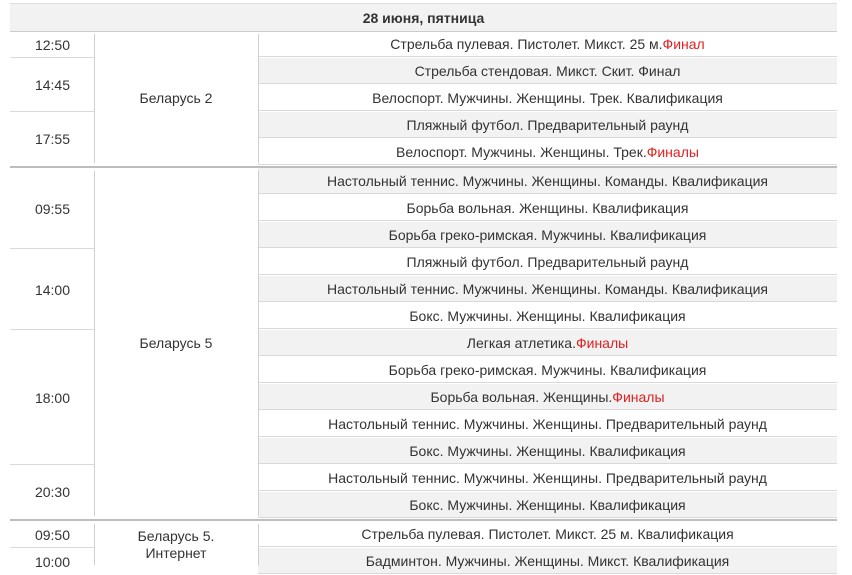 The width and height of the screenshot is (852, 575). I want to click on event-row: Борьба вольная. Женщины. Финалы, so click(547, 397).